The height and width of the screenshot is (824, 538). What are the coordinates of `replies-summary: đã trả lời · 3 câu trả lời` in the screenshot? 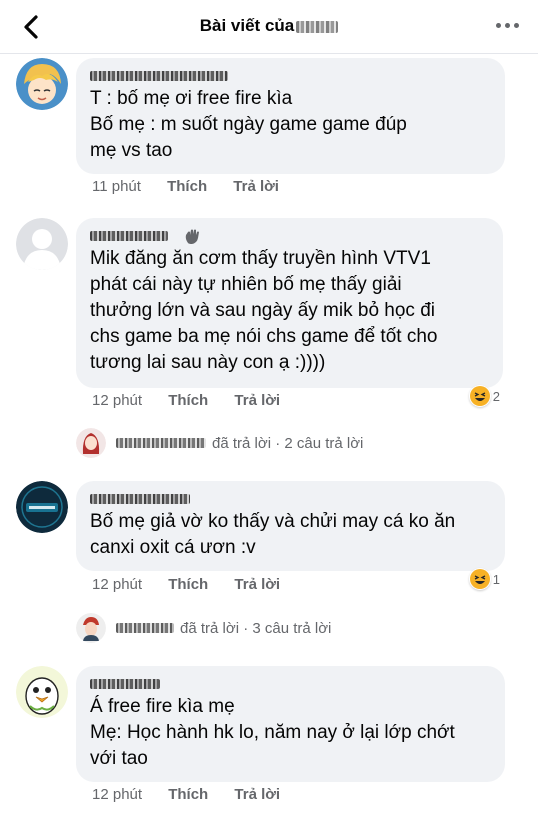 It's located at (203, 628).